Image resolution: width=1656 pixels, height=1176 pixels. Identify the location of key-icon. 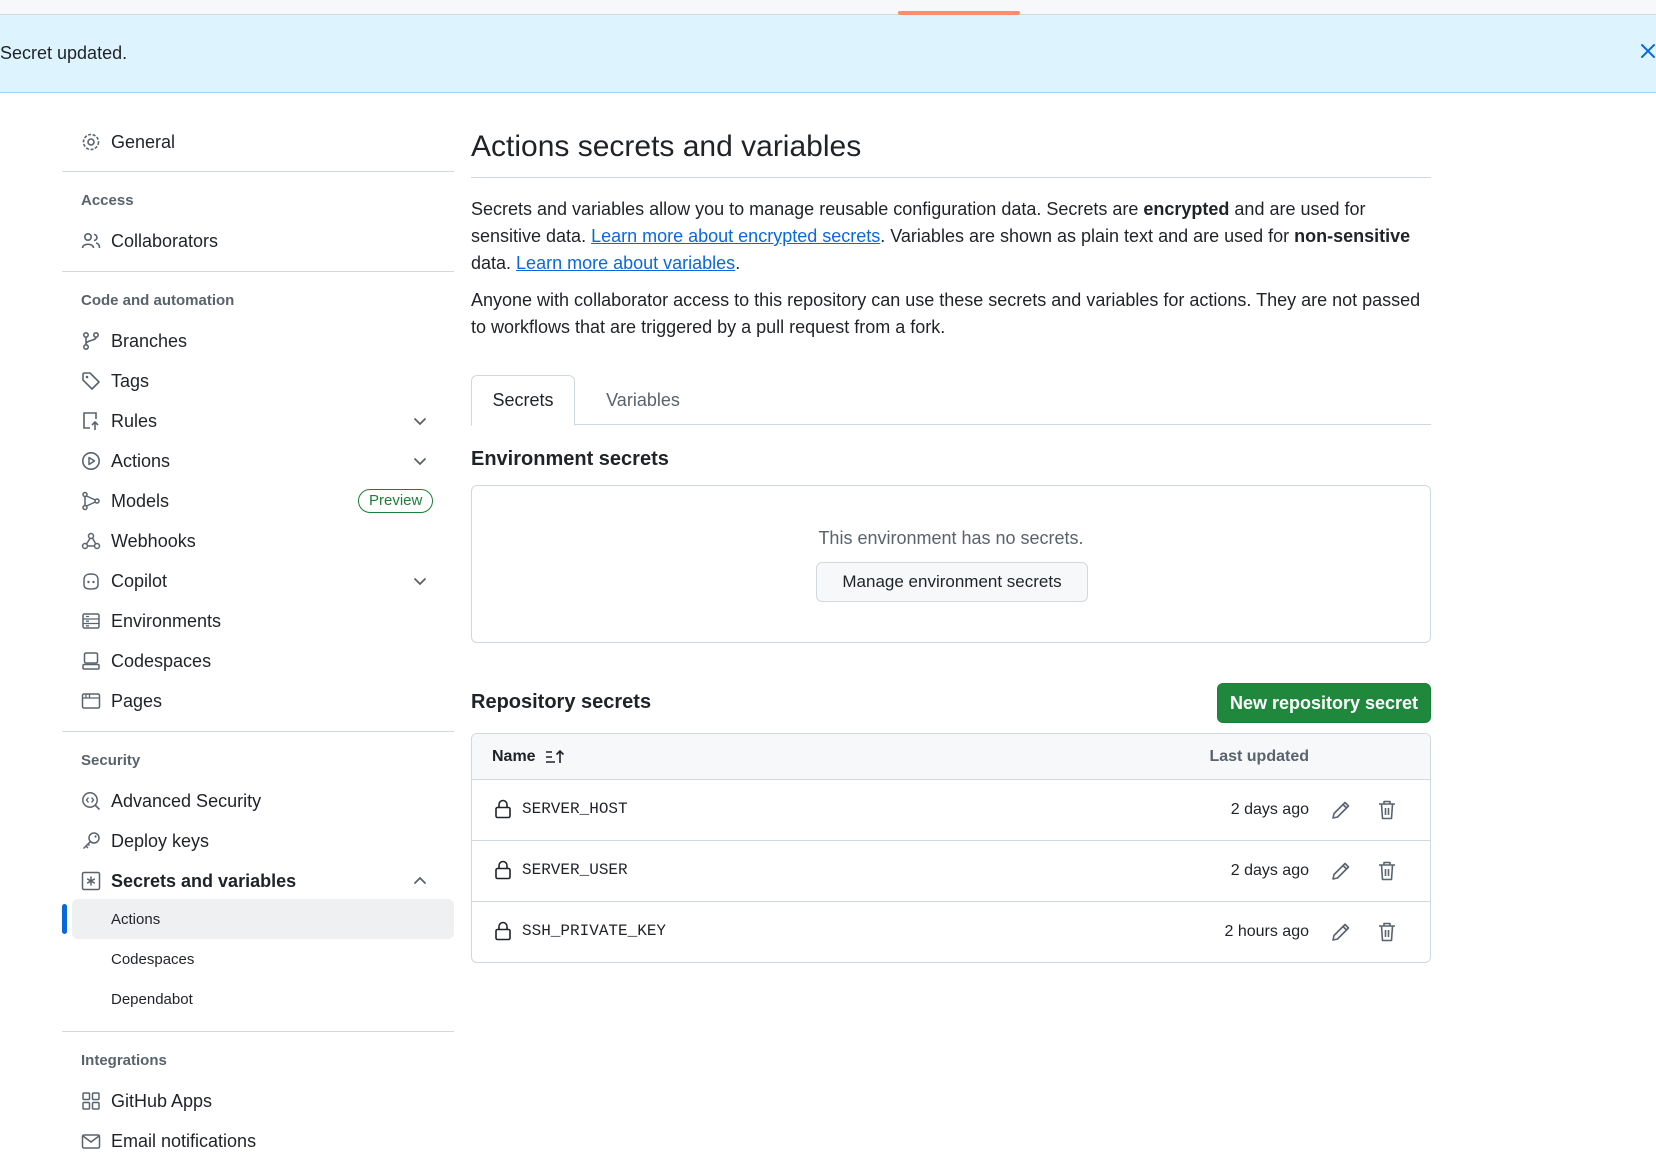
(91, 841).